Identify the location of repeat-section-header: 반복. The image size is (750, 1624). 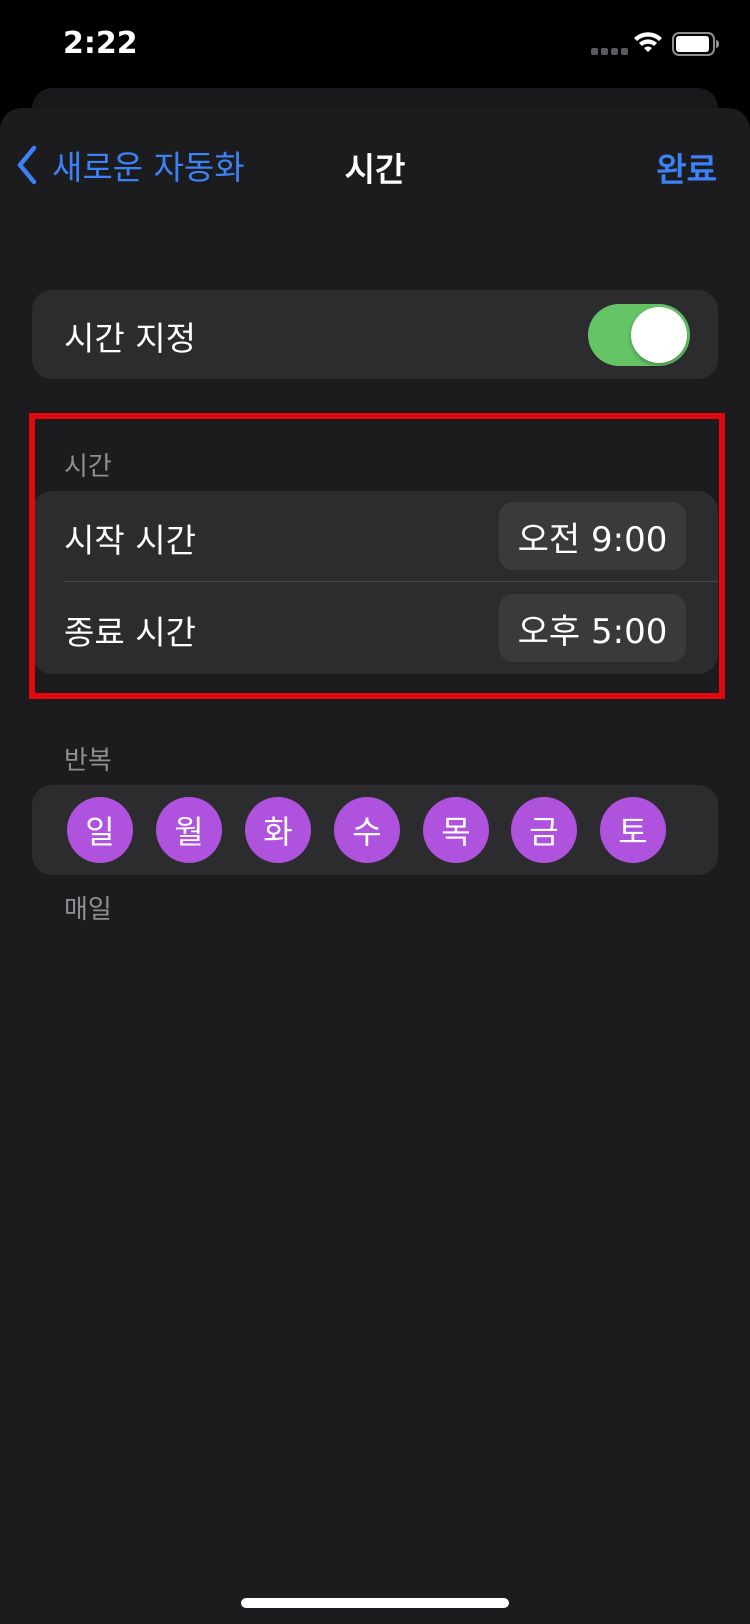
(88, 761).